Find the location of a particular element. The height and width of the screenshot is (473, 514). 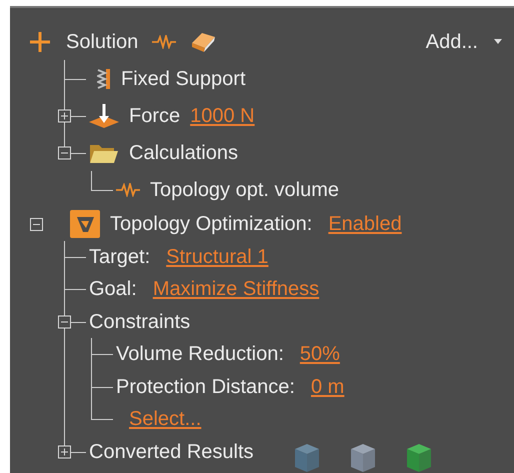

tree-item-label: Topology Optimization: is located at coordinates (211, 224).